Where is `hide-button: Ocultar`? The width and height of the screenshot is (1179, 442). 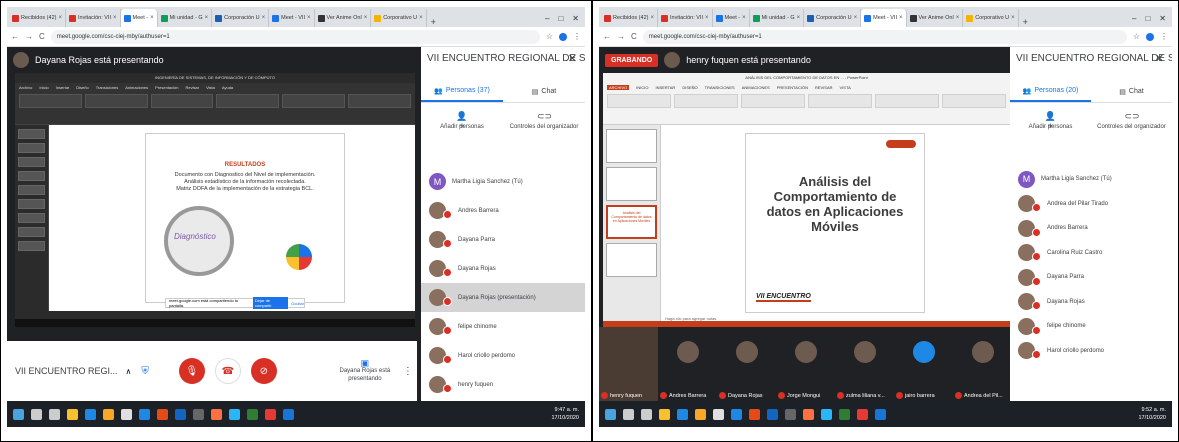 hide-button: Ocultar is located at coordinates (297, 303).